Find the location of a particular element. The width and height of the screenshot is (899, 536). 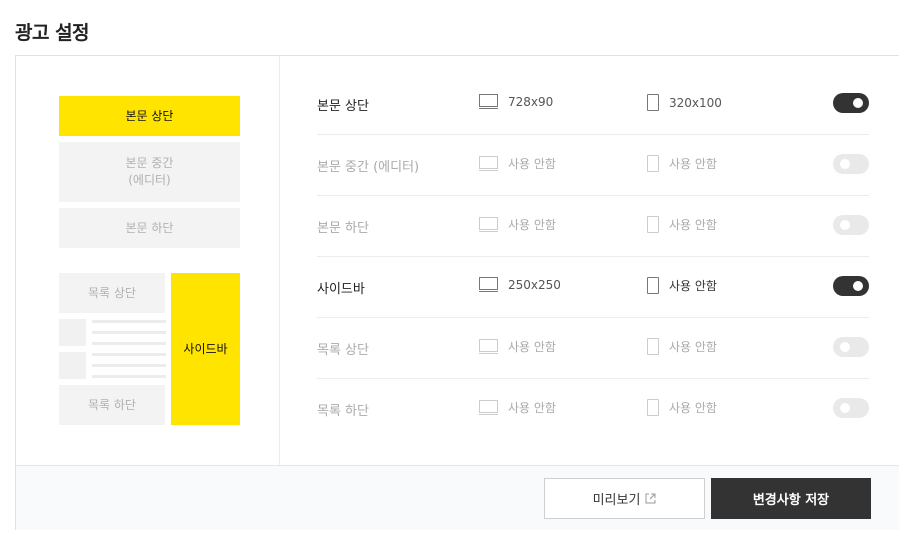

ad-row-label: 목록 상단 is located at coordinates (343, 350).